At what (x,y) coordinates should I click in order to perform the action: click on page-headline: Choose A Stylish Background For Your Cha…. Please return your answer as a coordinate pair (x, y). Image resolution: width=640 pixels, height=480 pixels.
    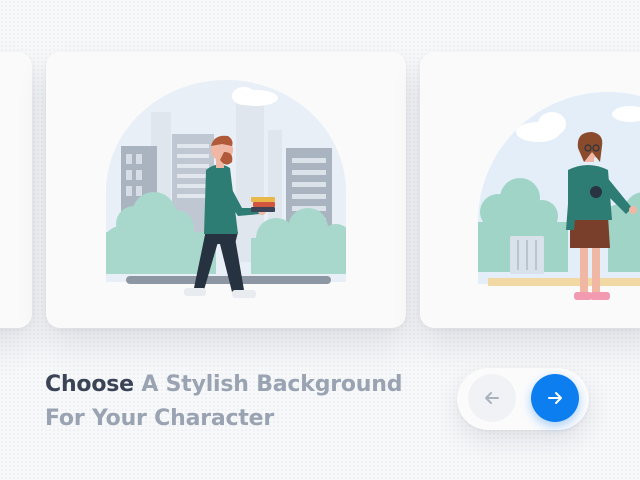
    Looking at the image, I should click on (235, 402).